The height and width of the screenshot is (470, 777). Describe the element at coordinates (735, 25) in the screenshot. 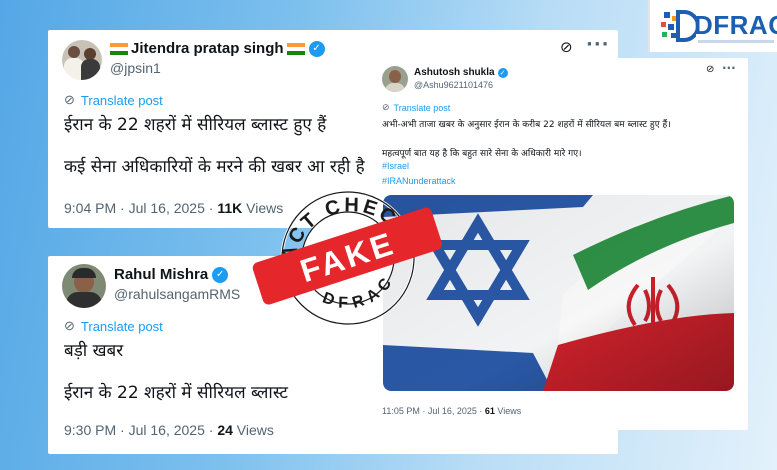

I see `logo-text: DFRAC` at that location.